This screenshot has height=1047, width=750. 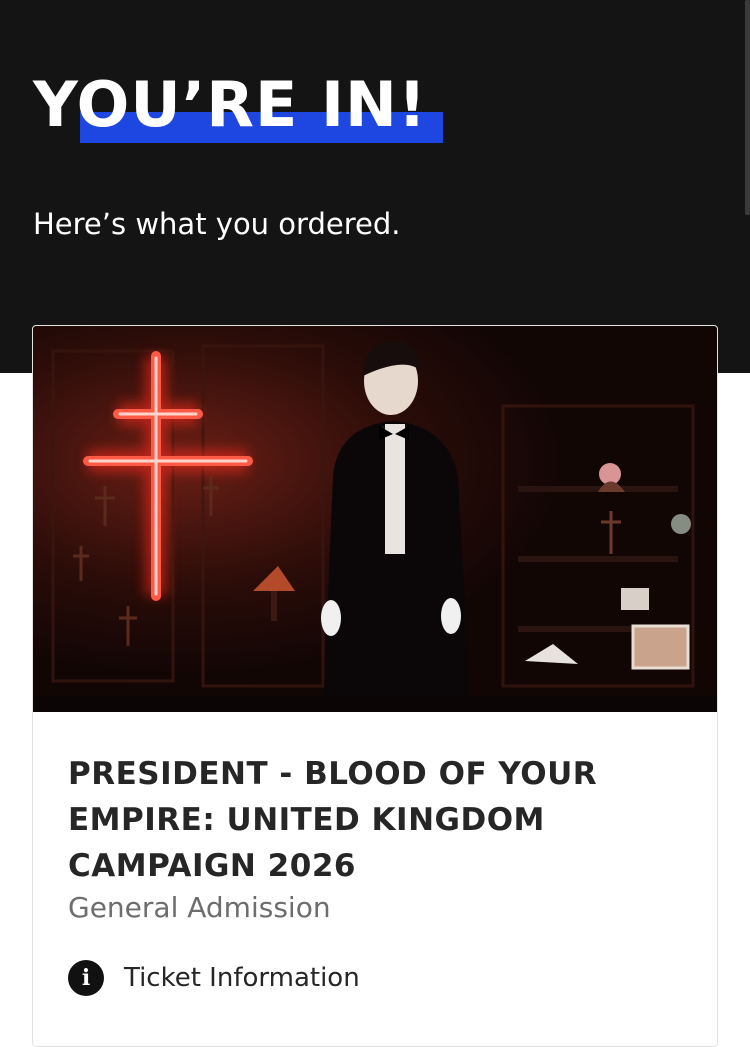 I want to click on title-block: YOU’RE IN!, so click(x=238, y=105).